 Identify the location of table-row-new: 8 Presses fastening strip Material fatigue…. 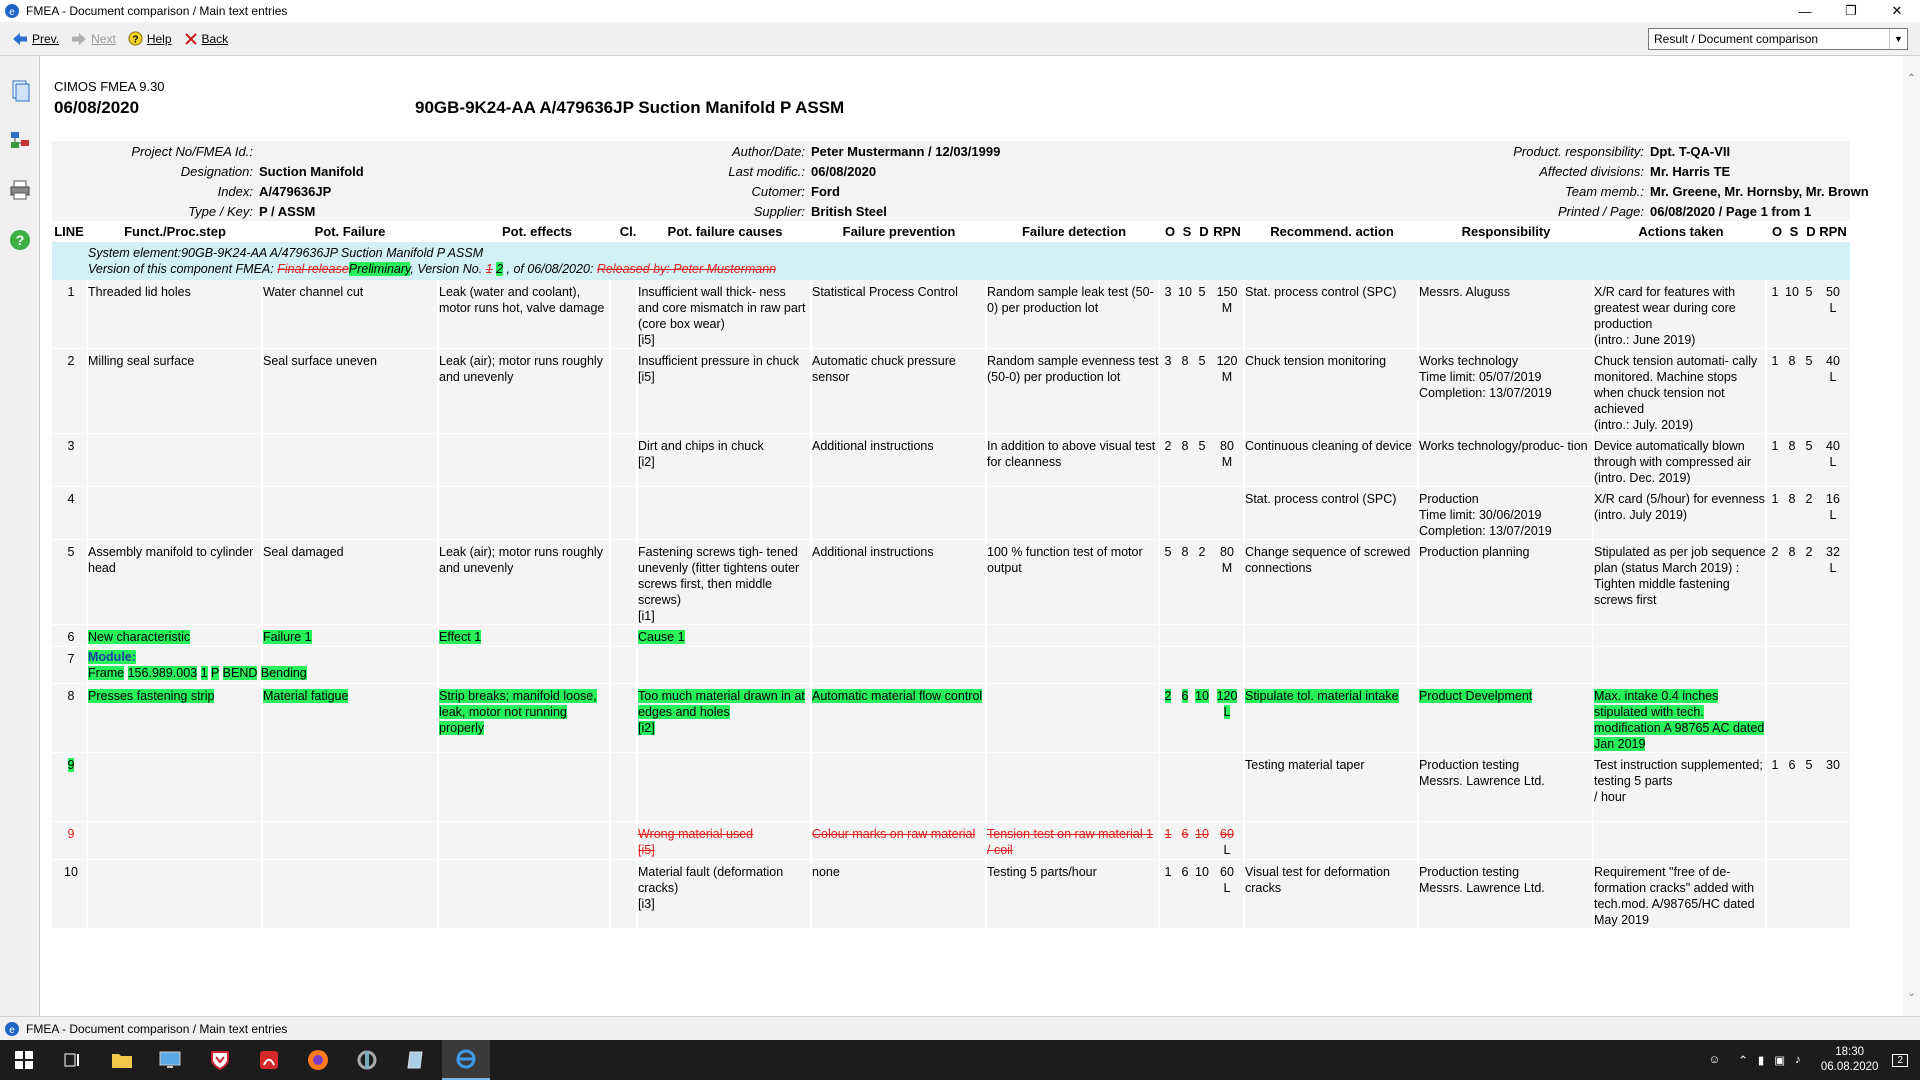
(951, 718).